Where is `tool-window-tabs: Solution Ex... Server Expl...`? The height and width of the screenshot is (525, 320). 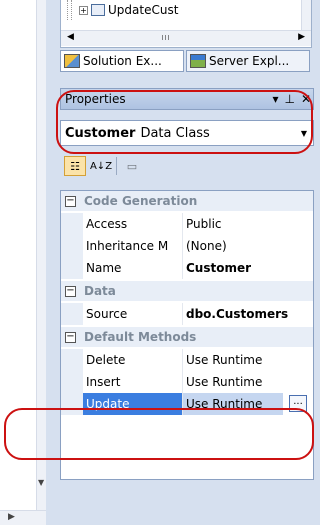
tool-window-tabs: Solution Ex... Server Expl... is located at coordinates (186, 62).